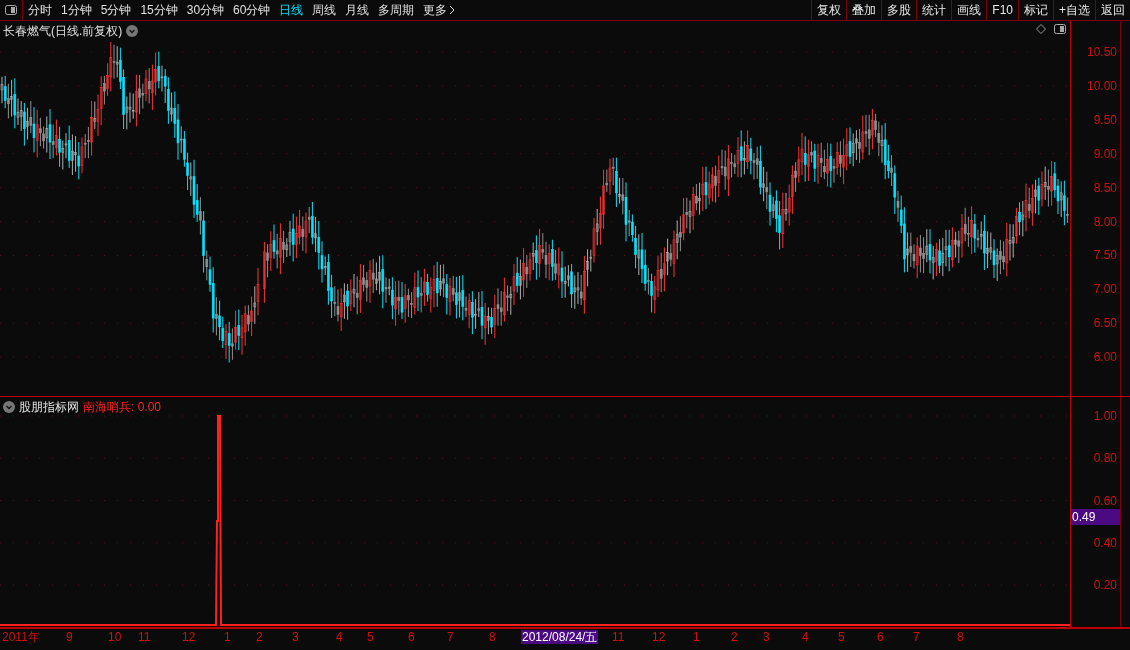  What do you see at coordinates (40, 10) in the screenshot?
I see `period-tab: 分时` at bounding box center [40, 10].